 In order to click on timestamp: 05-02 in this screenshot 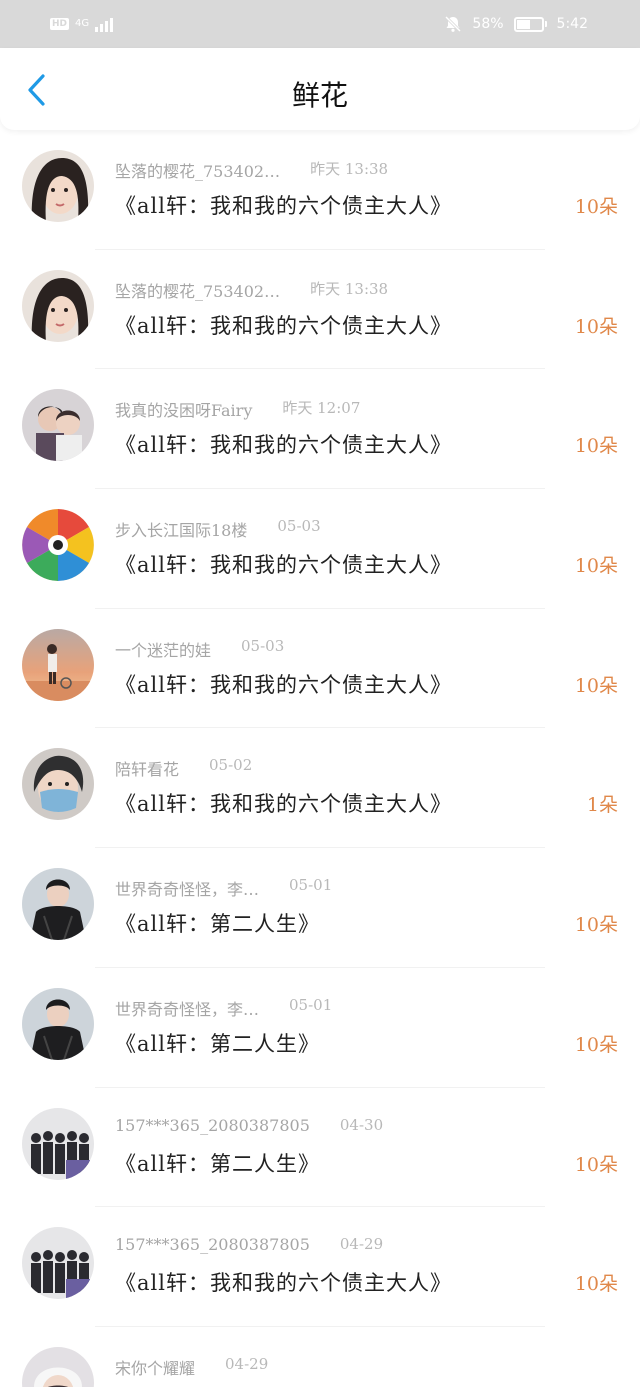, I will do `click(231, 765)`.